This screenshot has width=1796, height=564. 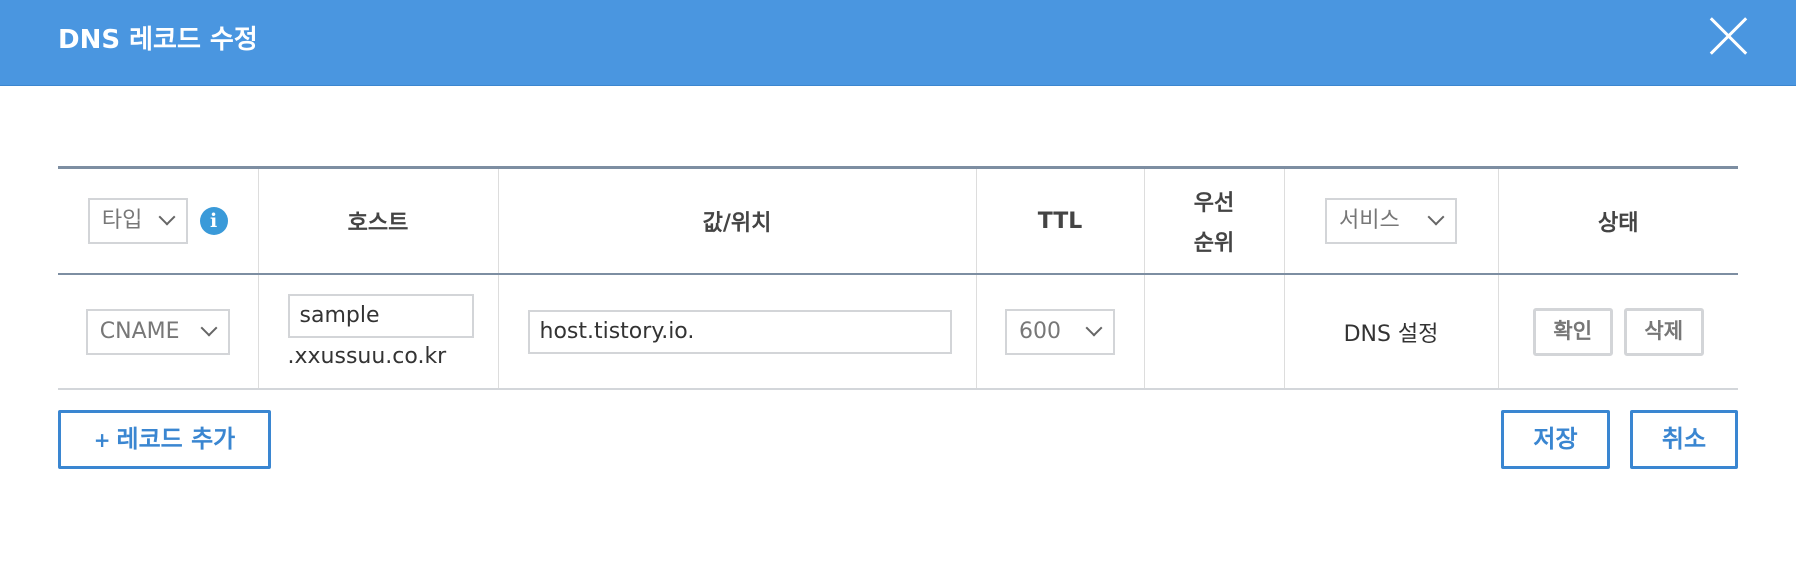 I want to click on service-filter-select: 서비스, so click(x=1391, y=221).